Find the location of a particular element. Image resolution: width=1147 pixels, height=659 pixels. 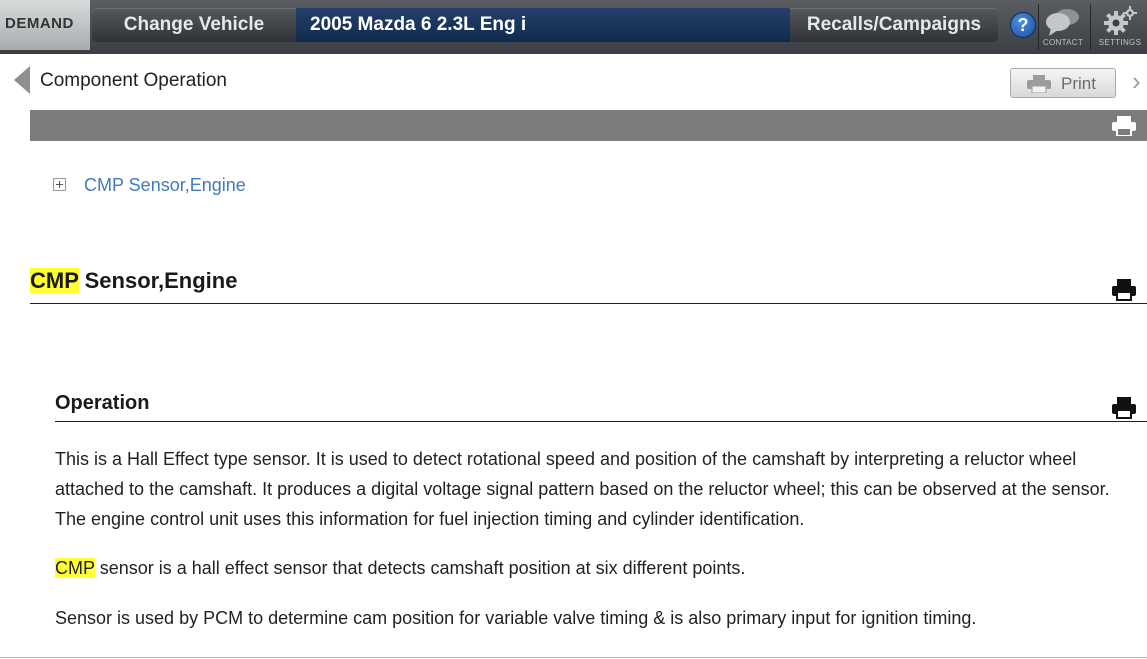

chevron-left-icon is located at coordinates (22, 80).